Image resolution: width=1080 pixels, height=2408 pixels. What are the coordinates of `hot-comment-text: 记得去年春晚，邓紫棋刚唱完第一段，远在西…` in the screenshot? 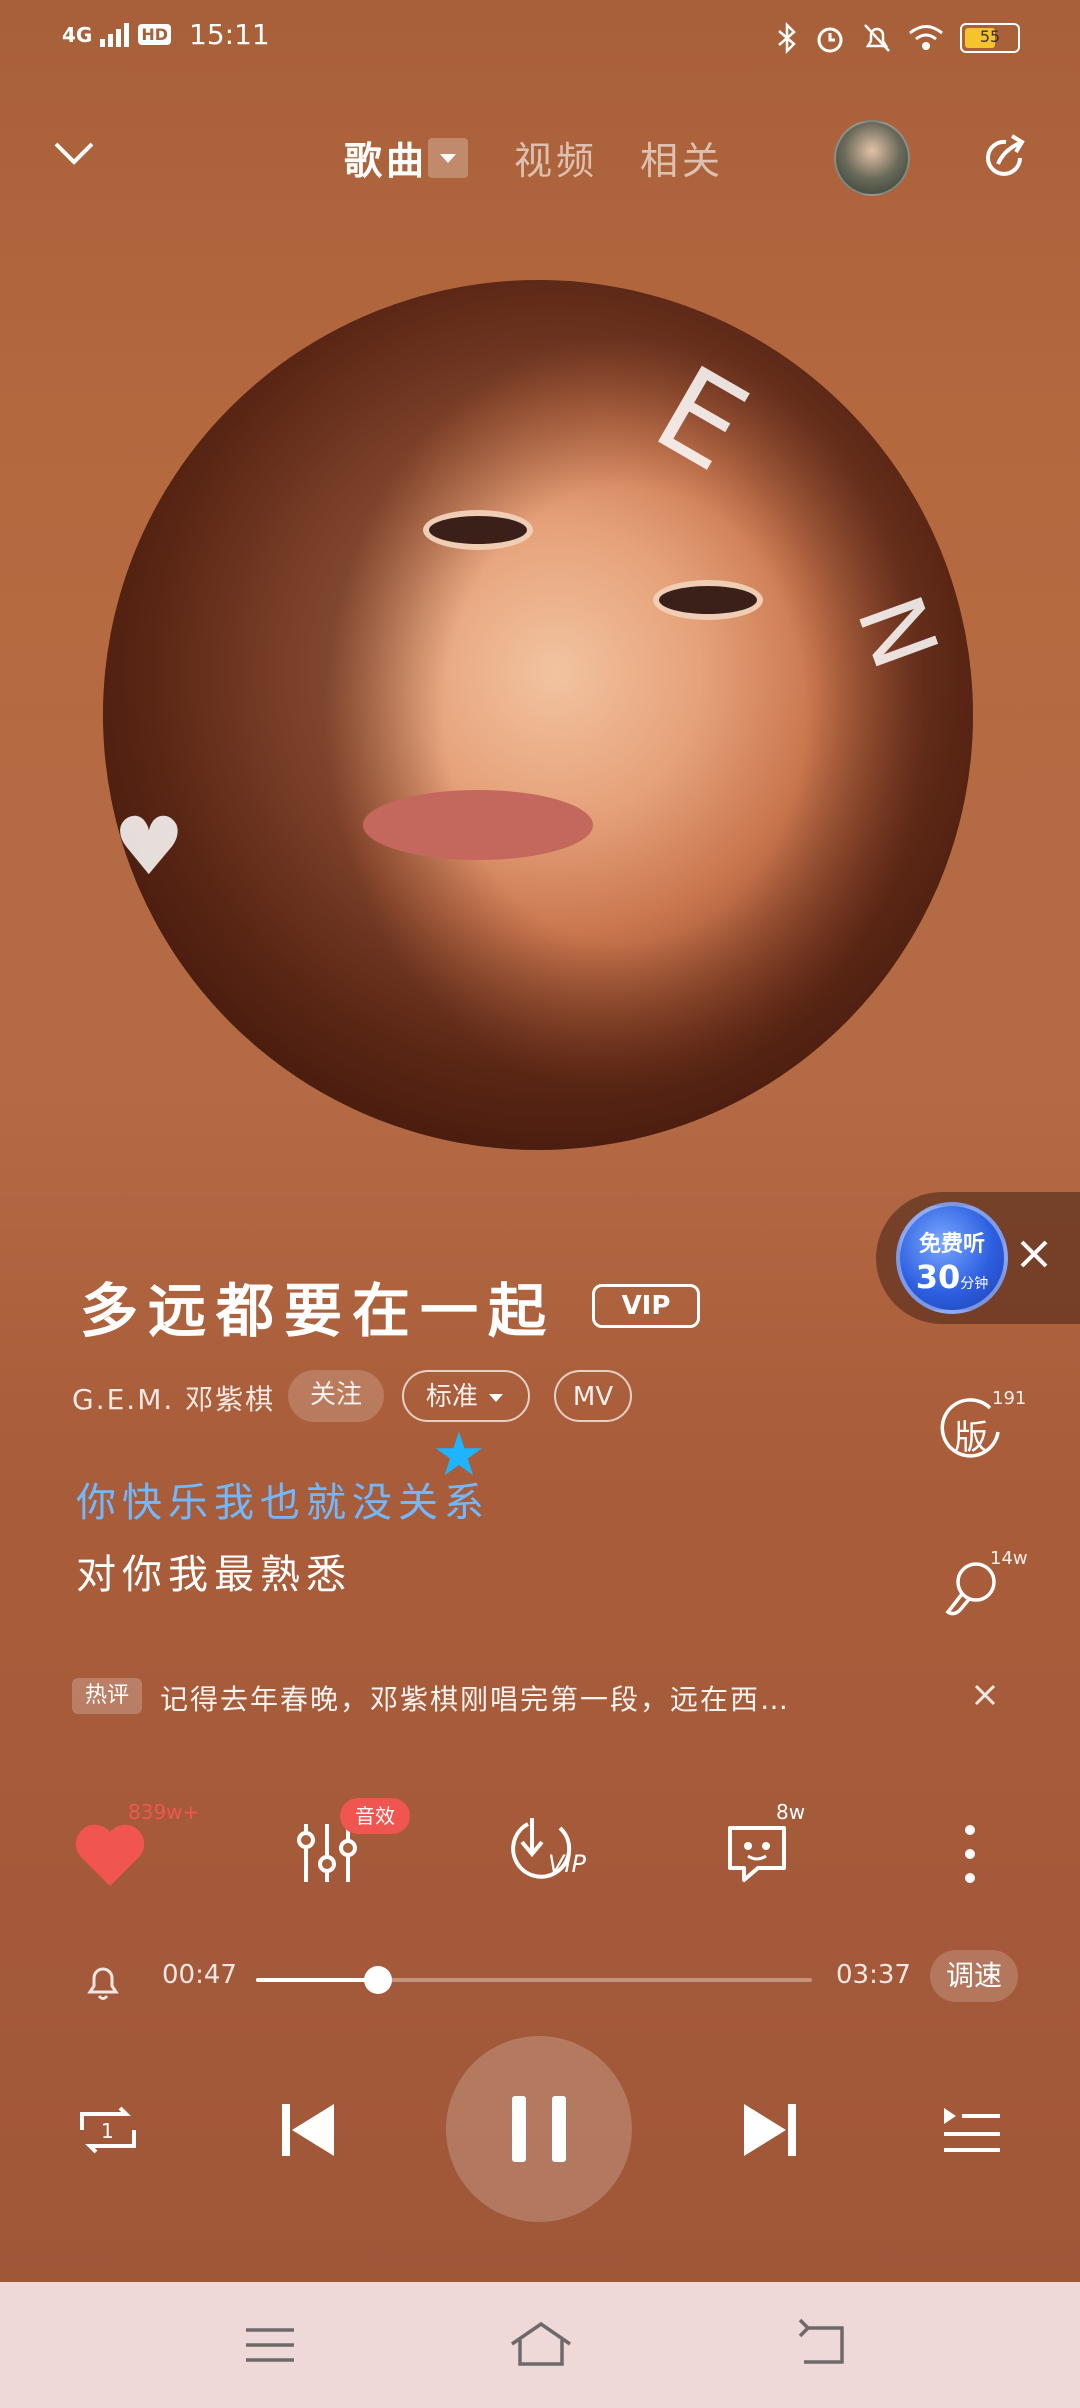 It's located at (530, 1698).